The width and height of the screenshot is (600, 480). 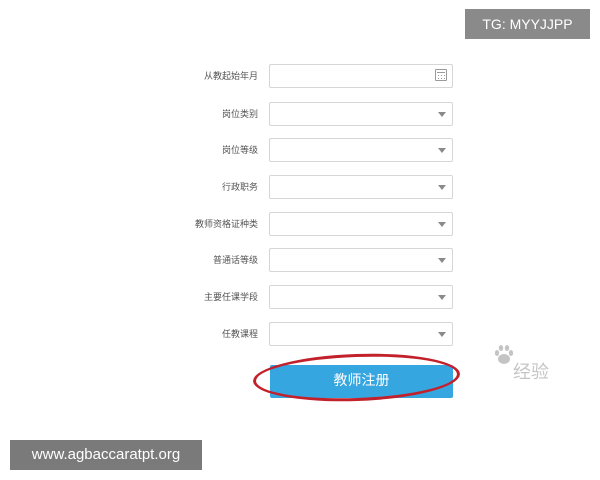 I want to click on form-row-teaching-start-date: 从教起始年月, so click(x=300, y=77).